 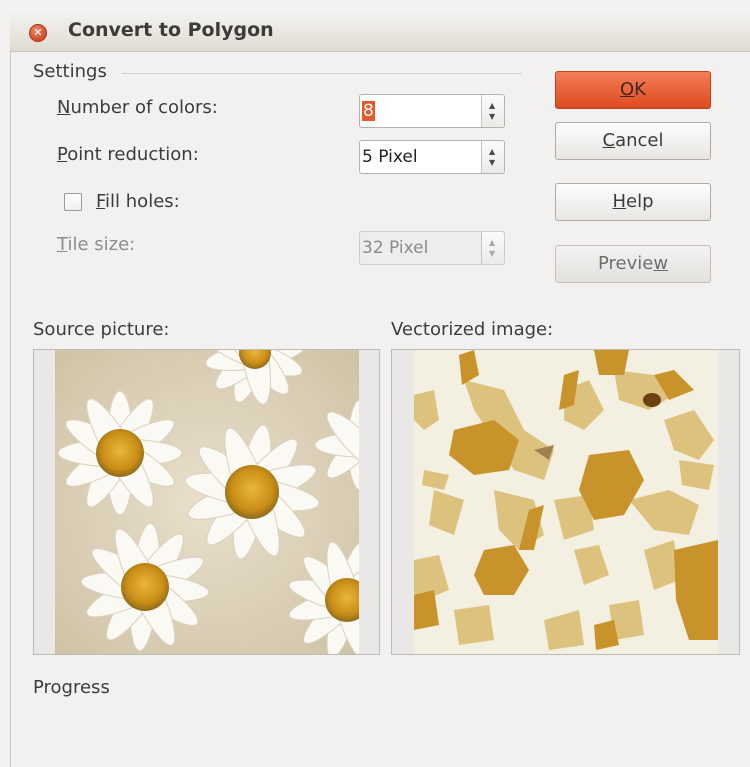 What do you see at coordinates (71, 687) in the screenshot?
I see `progress-label: Progress` at bounding box center [71, 687].